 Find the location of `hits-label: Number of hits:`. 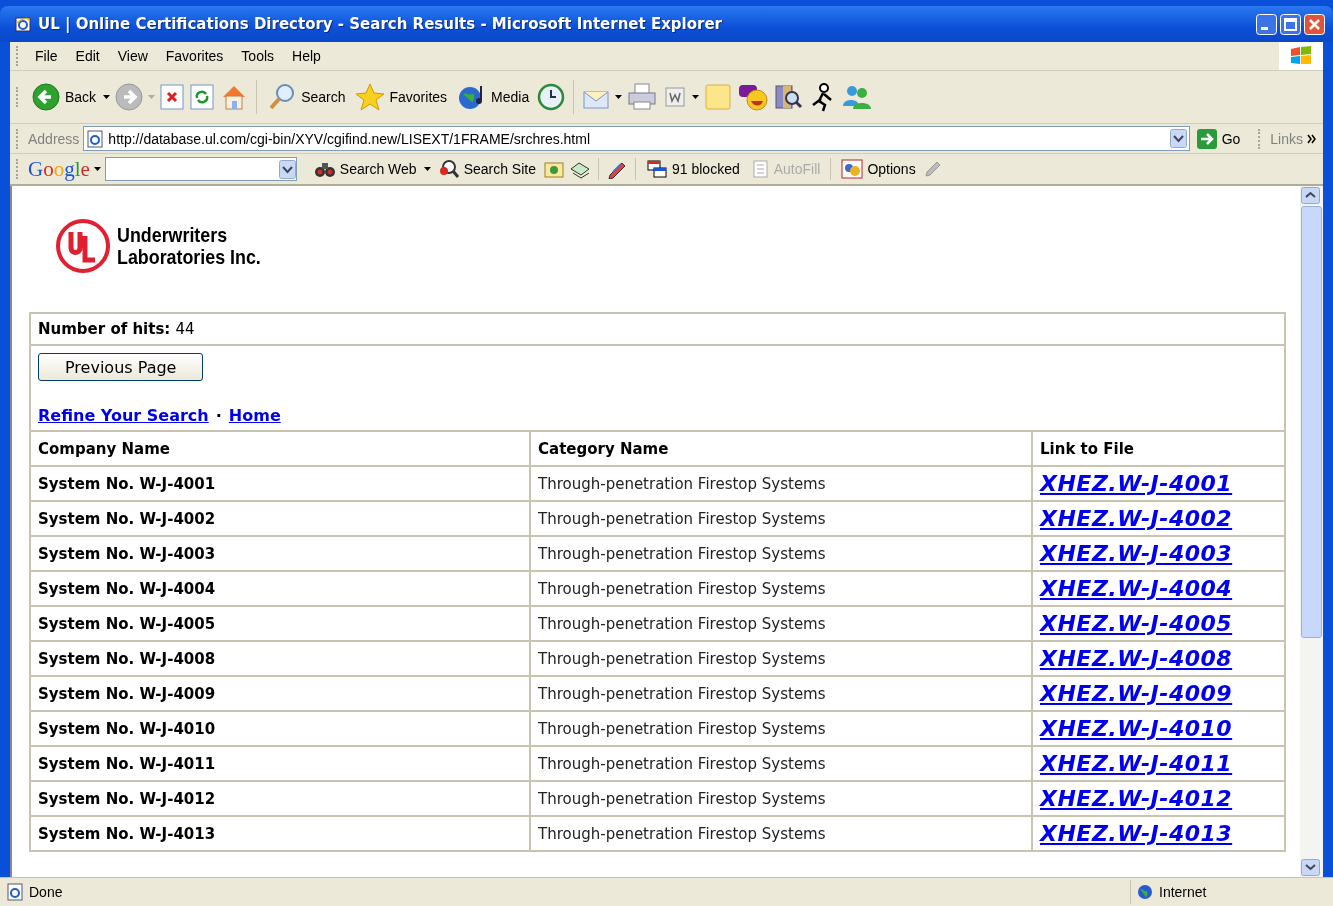

hits-label: Number of hits: is located at coordinates (104, 329).